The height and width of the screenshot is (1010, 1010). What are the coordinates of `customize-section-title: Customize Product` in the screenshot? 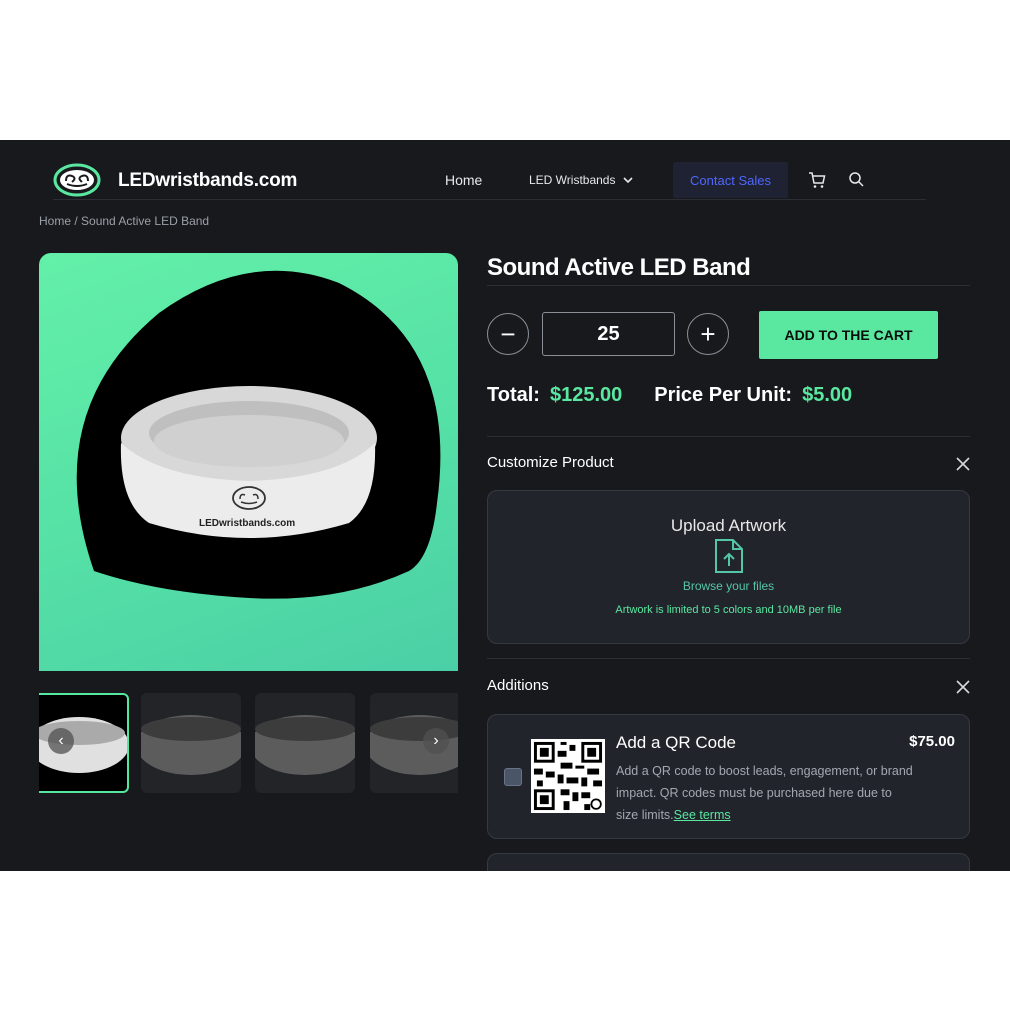 It's located at (550, 462).